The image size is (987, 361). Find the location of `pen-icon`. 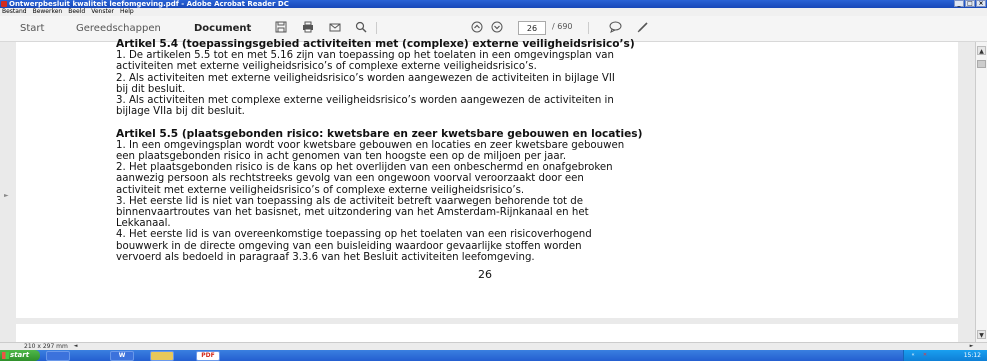

pen-icon is located at coordinates (643, 28).